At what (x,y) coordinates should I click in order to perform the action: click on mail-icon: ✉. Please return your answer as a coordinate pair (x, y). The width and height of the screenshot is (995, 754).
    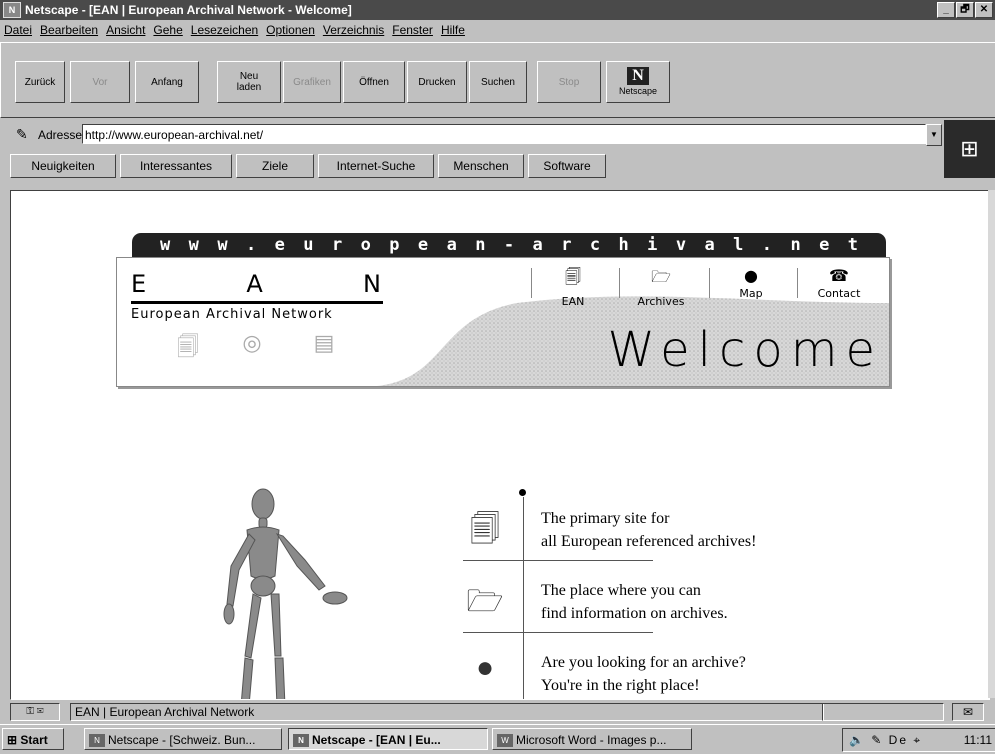
    Looking at the image, I should click on (968, 712).